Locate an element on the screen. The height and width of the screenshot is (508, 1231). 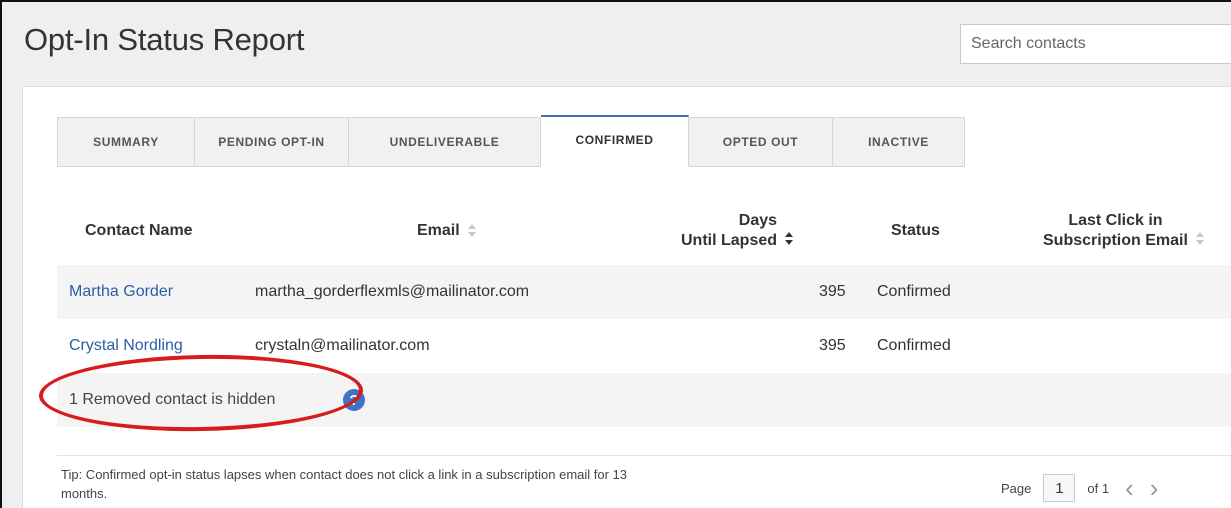
tab-inactive: INACTIVE is located at coordinates (899, 142).